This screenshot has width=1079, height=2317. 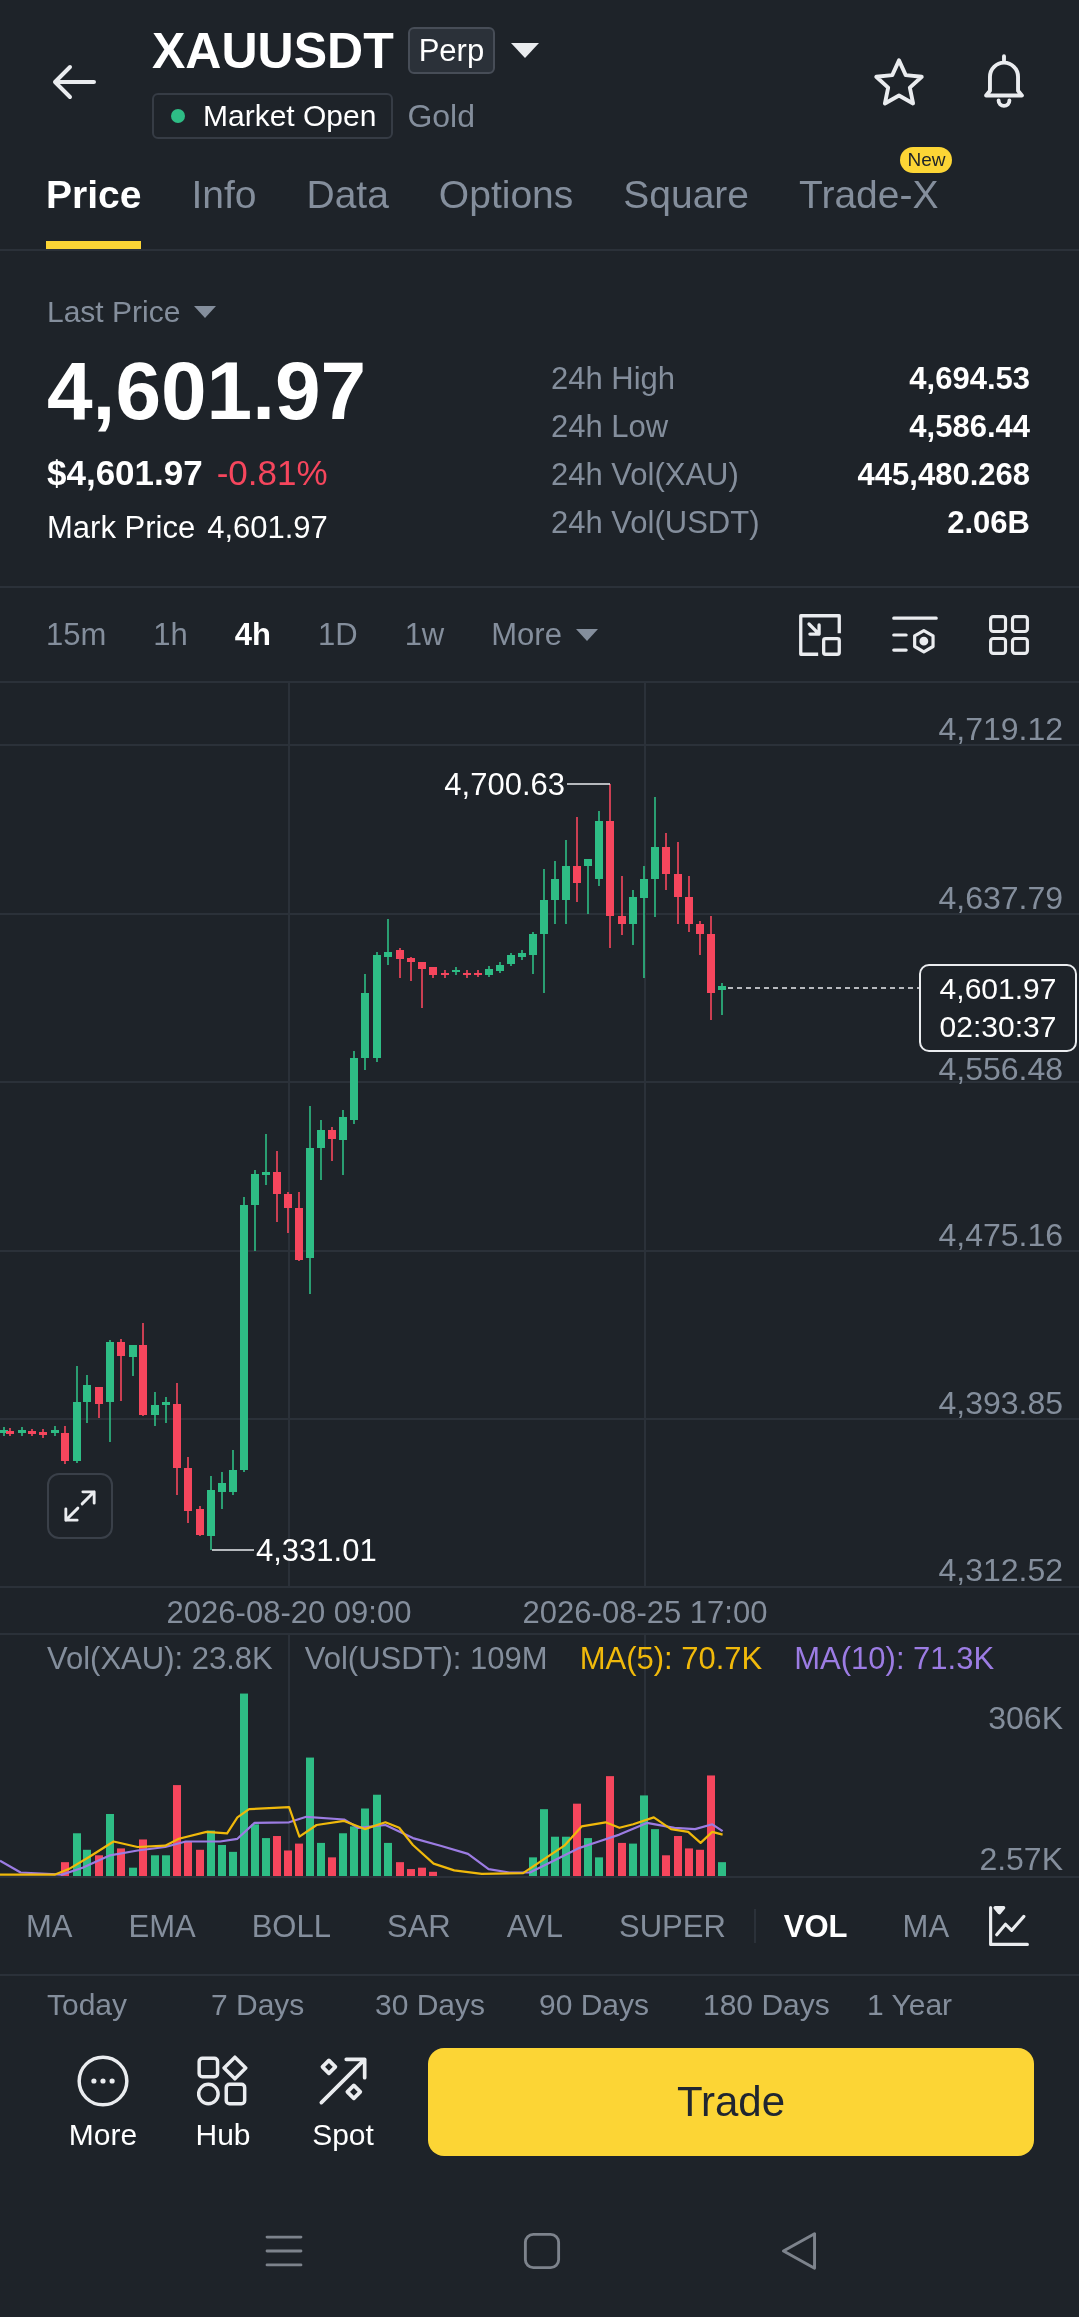 What do you see at coordinates (998, 989) in the screenshot?
I see `current-price-label: 4,601.97` at bounding box center [998, 989].